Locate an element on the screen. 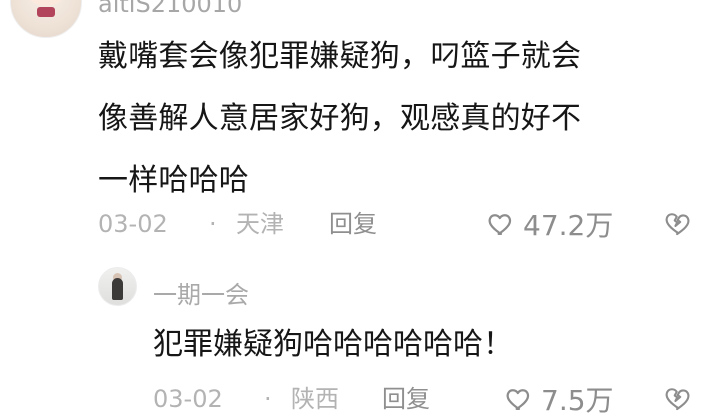 This screenshot has width=720, height=419. reply-avatar-figure is located at coordinates (117, 289).